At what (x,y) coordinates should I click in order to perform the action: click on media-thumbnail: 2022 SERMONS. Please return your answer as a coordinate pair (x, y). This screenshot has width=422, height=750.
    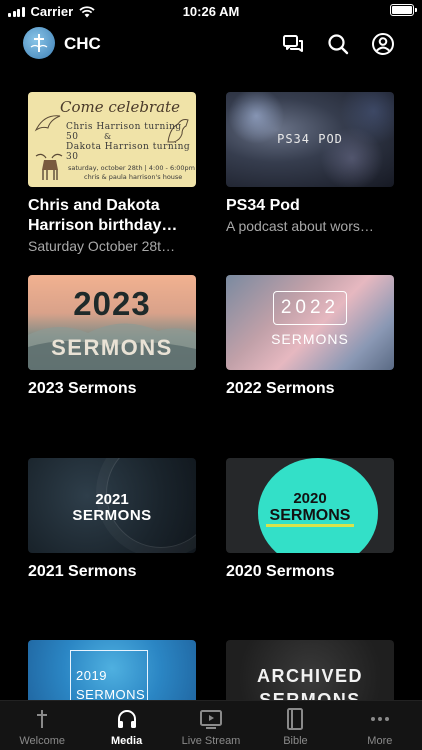
    Looking at the image, I should click on (310, 322).